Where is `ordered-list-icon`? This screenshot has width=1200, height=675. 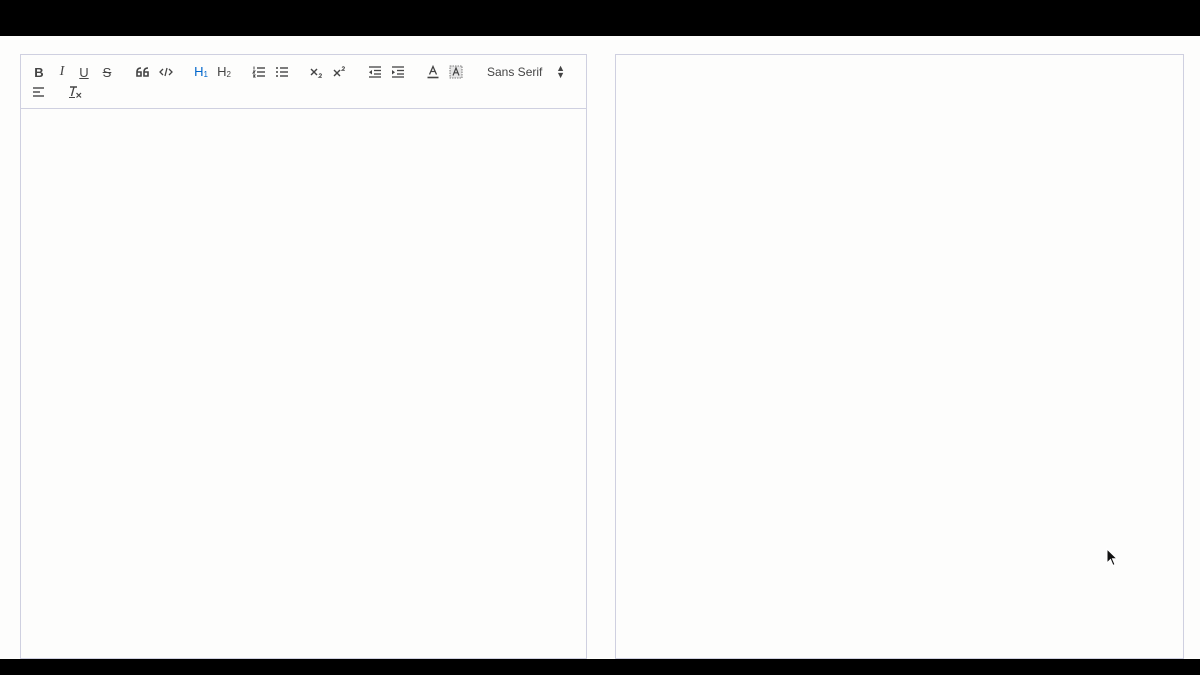
ordered-list-icon is located at coordinates (258, 72).